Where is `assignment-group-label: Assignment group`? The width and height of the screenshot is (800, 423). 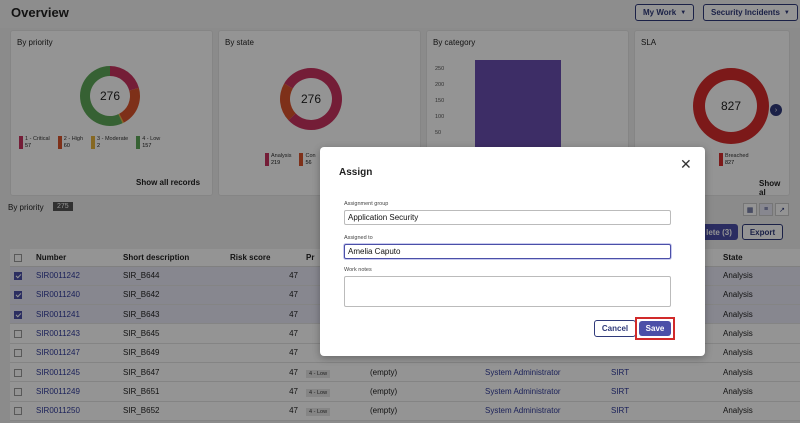 assignment-group-label: Assignment group is located at coordinates (366, 204).